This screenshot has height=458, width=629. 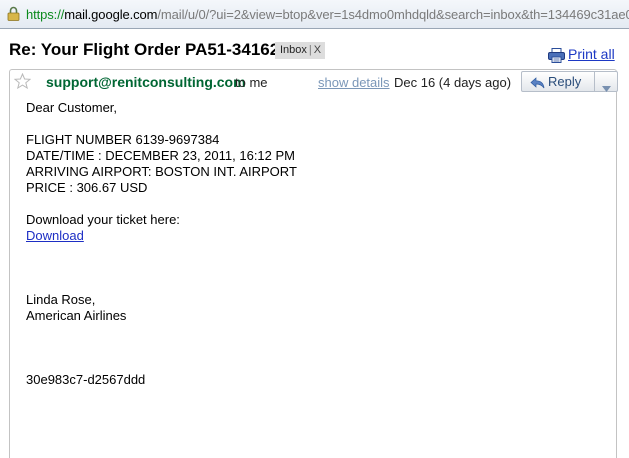 What do you see at coordinates (591, 54) in the screenshot?
I see `print-all-link: Print all` at bounding box center [591, 54].